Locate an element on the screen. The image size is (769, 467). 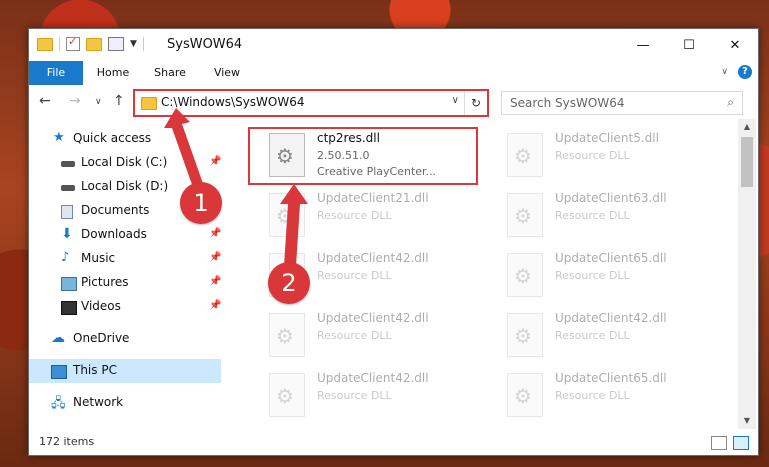
nav-network: 🖧 Network is located at coordinates (125, 403).